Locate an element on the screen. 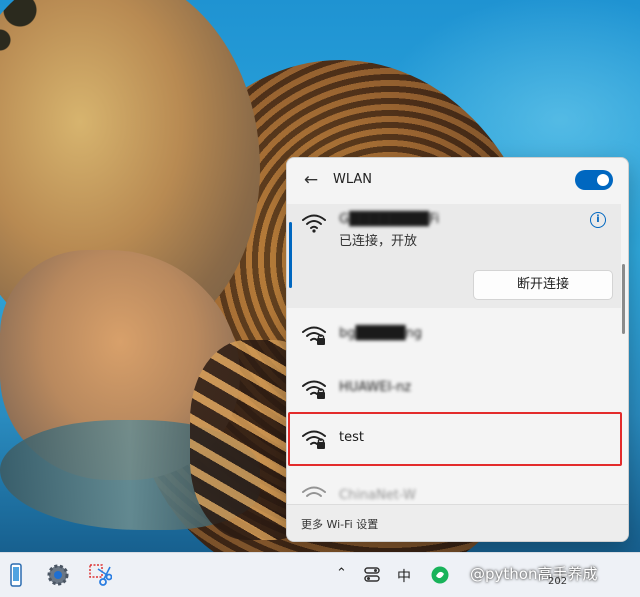 Image resolution: width=640 pixels, height=597 pixels. wifi-toggle is located at coordinates (594, 180).